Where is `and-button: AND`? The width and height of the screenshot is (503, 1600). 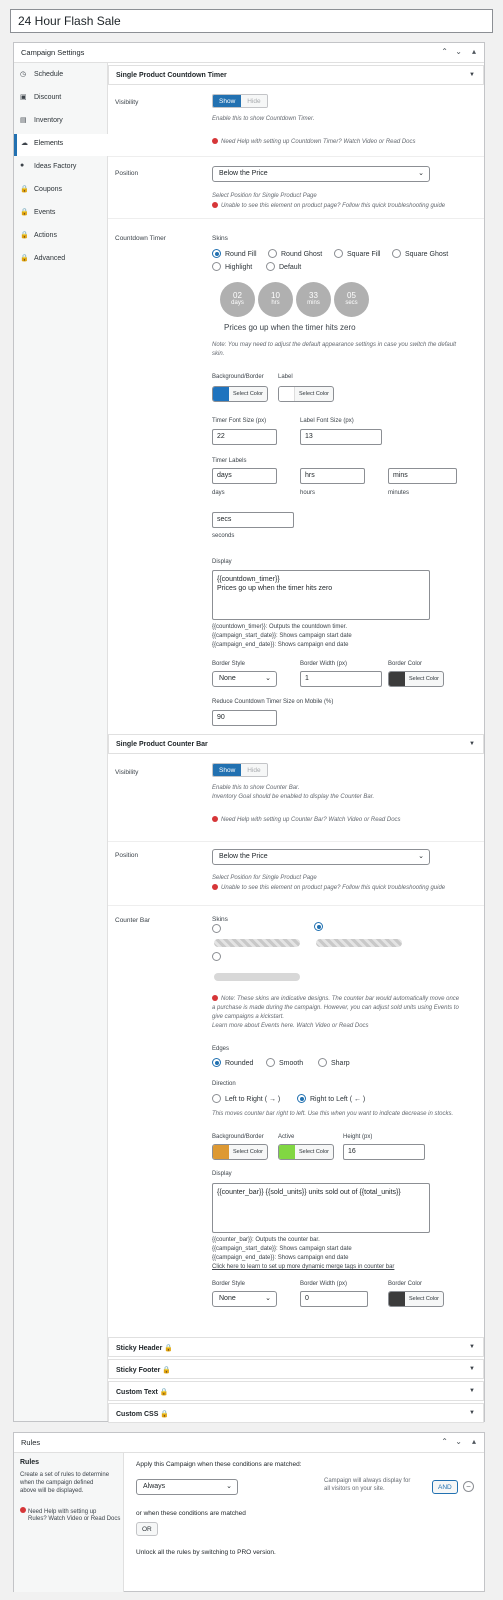 and-button: AND is located at coordinates (445, 1487).